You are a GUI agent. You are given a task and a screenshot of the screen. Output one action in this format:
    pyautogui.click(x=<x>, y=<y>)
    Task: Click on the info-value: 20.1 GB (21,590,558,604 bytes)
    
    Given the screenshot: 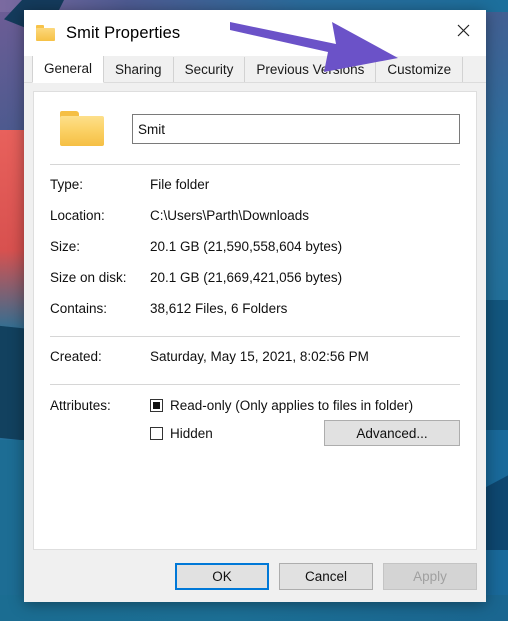 What is the action you would take?
    pyautogui.click(x=246, y=246)
    